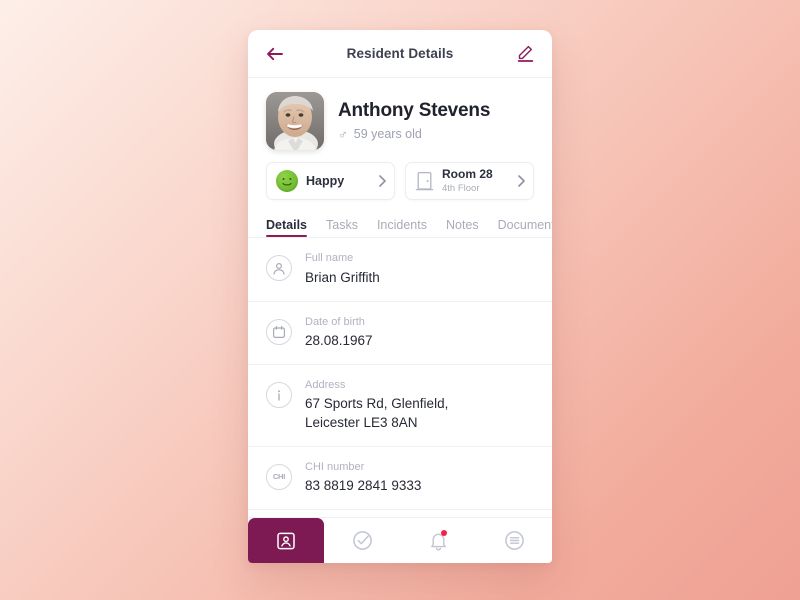 This screenshot has width=800, height=600. Describe the element at coordinates (387, 134) in the screenshot. I see `resident-age: 59 years old` at that location.